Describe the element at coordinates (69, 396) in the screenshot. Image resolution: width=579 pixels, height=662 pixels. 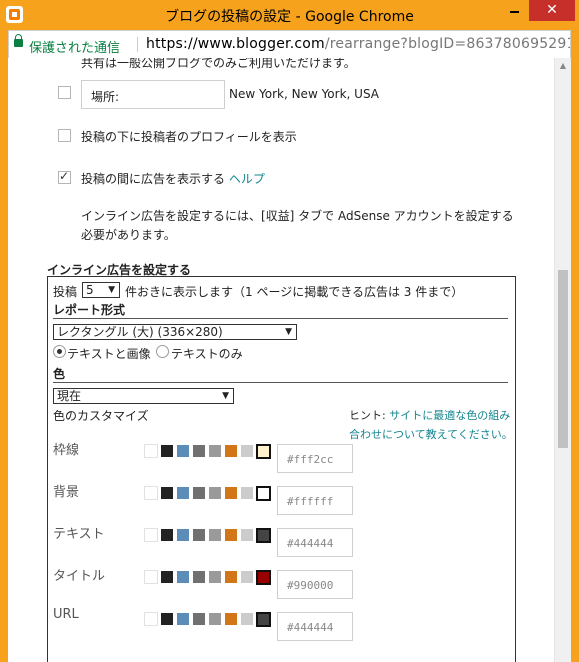
I see `color-scheme-value: 現在` at that location.